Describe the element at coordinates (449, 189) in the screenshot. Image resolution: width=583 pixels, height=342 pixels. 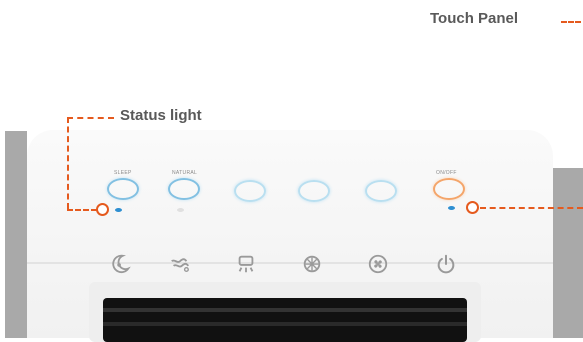
I see `power-ring` at that location.